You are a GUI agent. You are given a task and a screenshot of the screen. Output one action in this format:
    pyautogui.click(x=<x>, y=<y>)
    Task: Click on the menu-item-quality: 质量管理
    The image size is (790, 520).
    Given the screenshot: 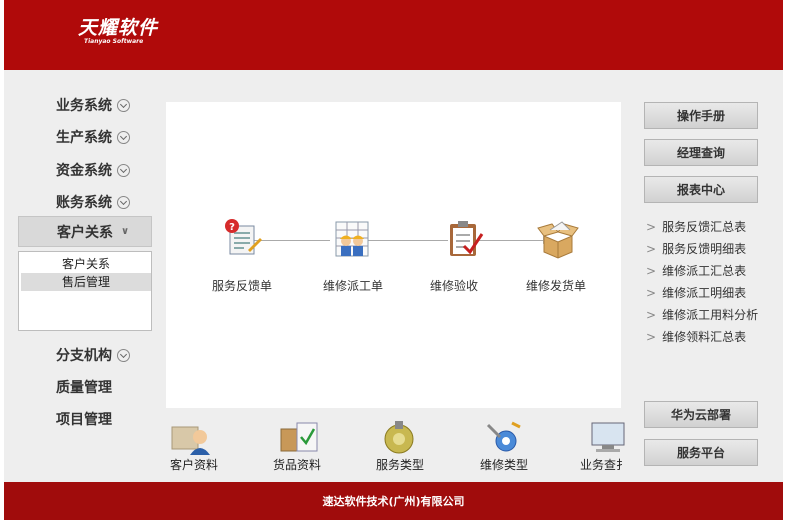 What is the action you would take?
    pyautogui.click(x=84, y=387)
    